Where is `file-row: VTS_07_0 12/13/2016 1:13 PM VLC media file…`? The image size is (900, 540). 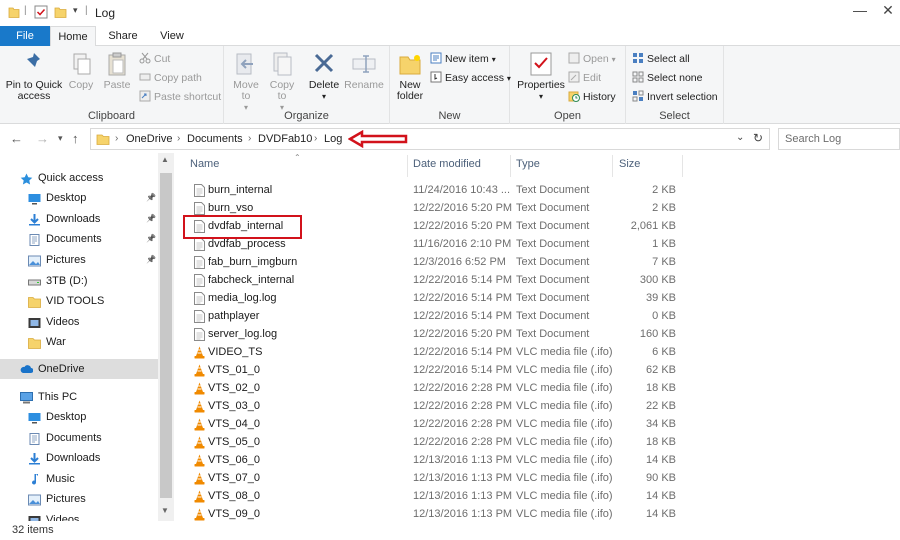
file-row: VTS_07_0 12/13/2016 1:13 PM VLC media file… is located at coordinates (438, 478).